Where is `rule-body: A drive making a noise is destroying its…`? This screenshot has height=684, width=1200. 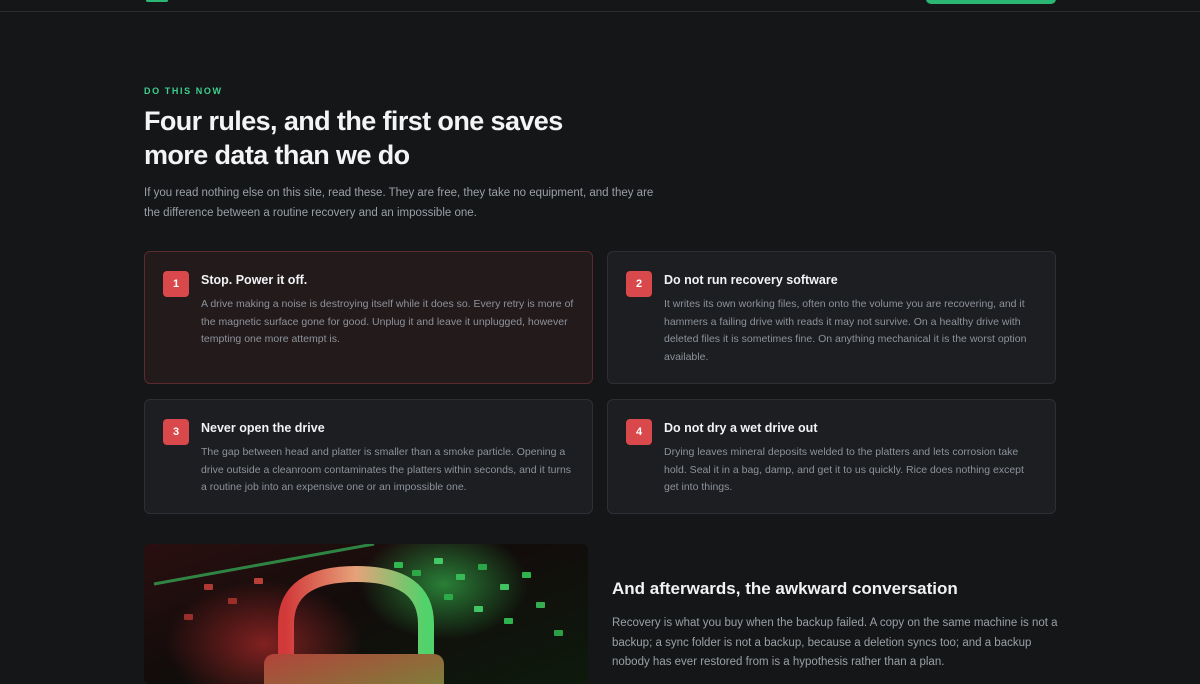
rule-body: A drive making a noise is destroying its… is located at coordinates (387, 321).